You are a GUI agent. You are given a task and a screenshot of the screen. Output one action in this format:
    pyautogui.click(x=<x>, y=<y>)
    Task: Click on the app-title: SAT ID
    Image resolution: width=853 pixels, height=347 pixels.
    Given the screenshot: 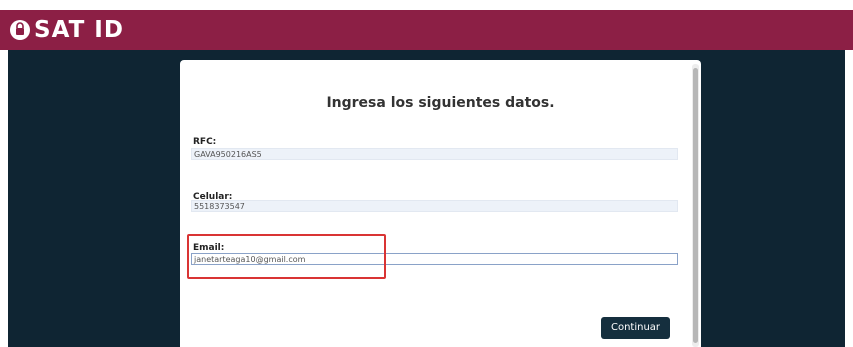 What is the action you would take?
    pyautogui.click(x=79, y=30)
    